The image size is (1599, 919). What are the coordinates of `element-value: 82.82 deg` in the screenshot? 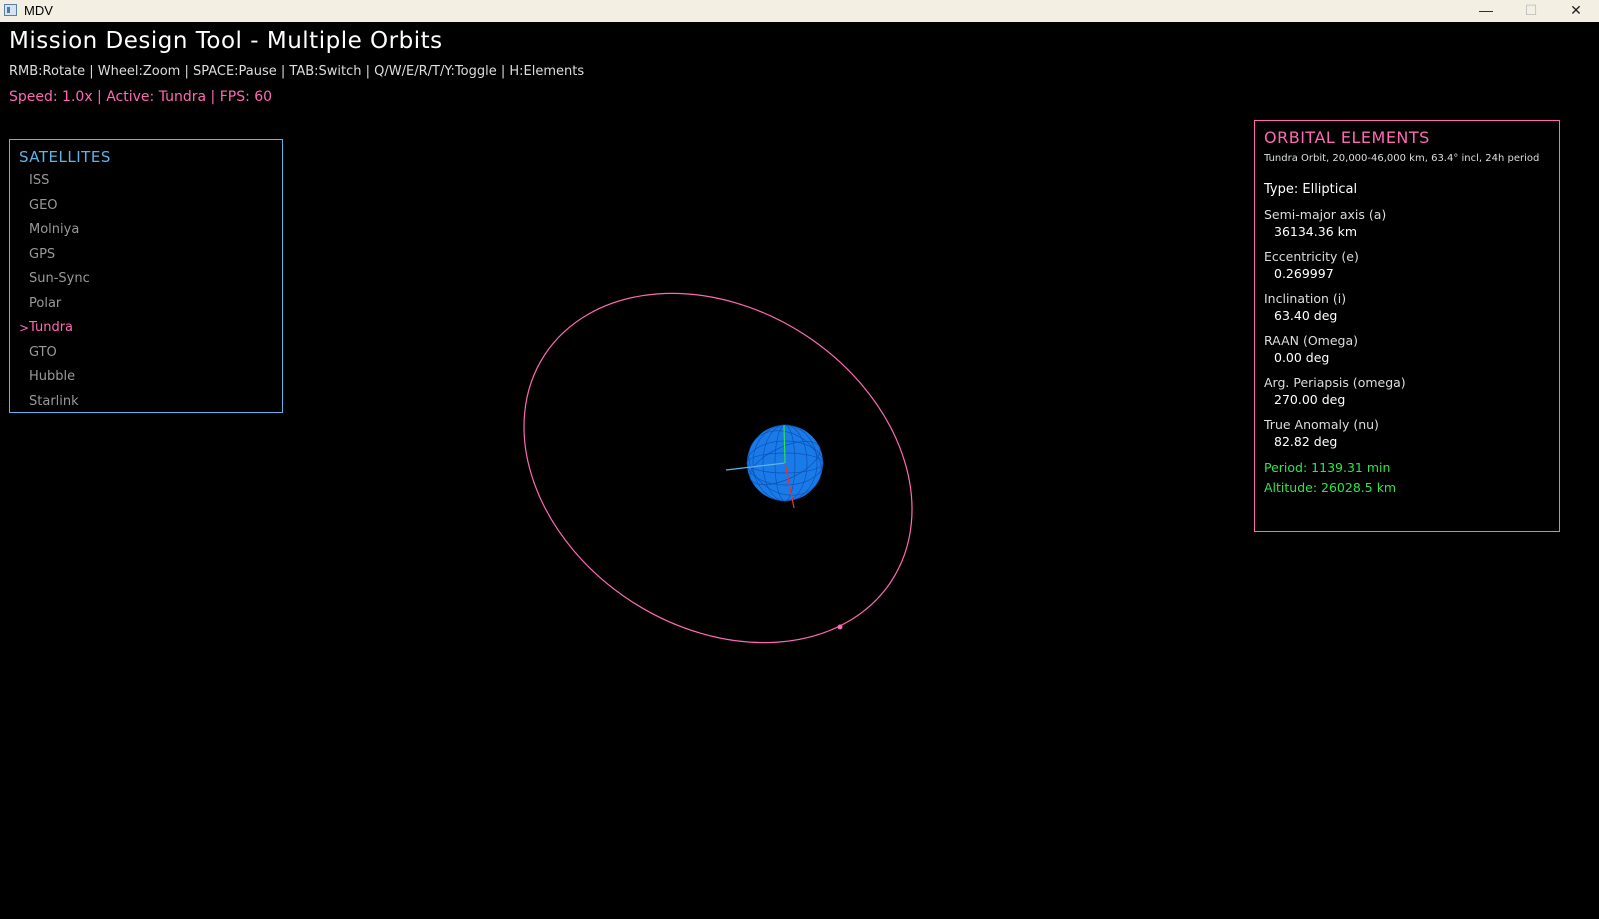 It's located at (1306, 441).